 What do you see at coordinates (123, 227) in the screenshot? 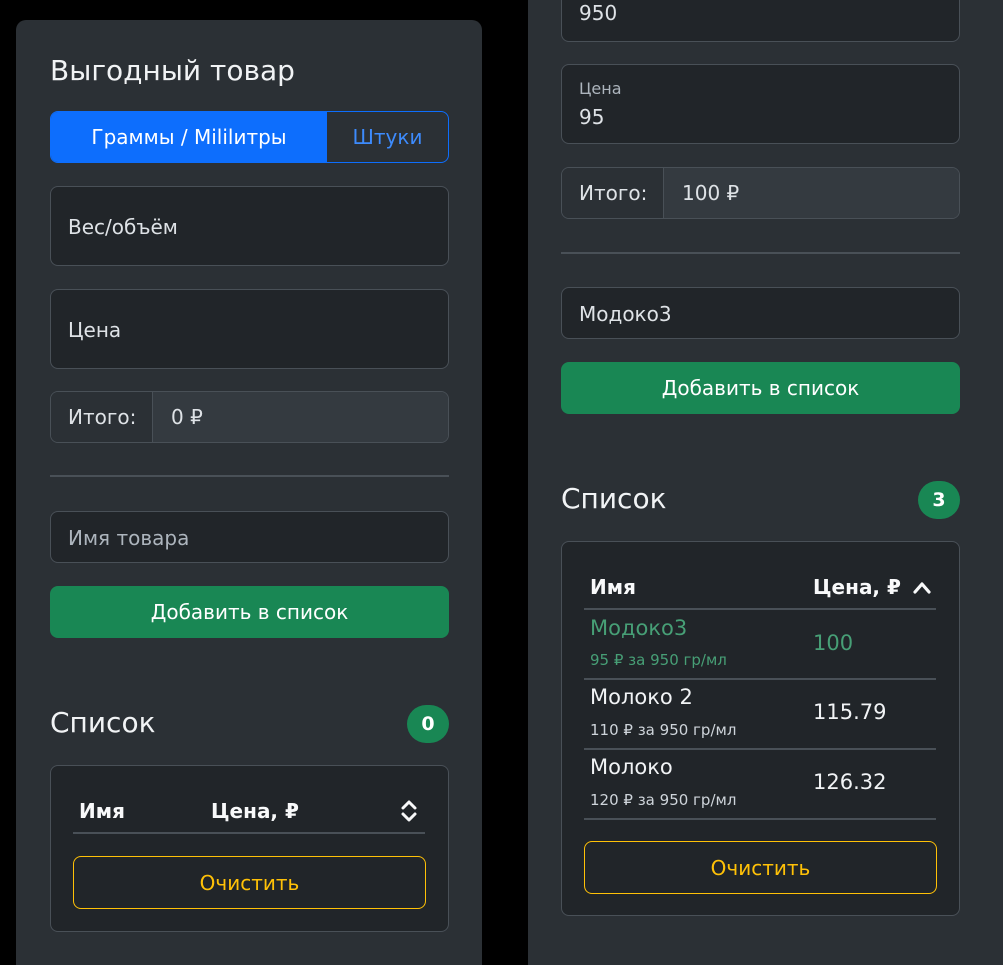
I see `weight-placeholder: Вес/объём` at bounding box center [123, 227].